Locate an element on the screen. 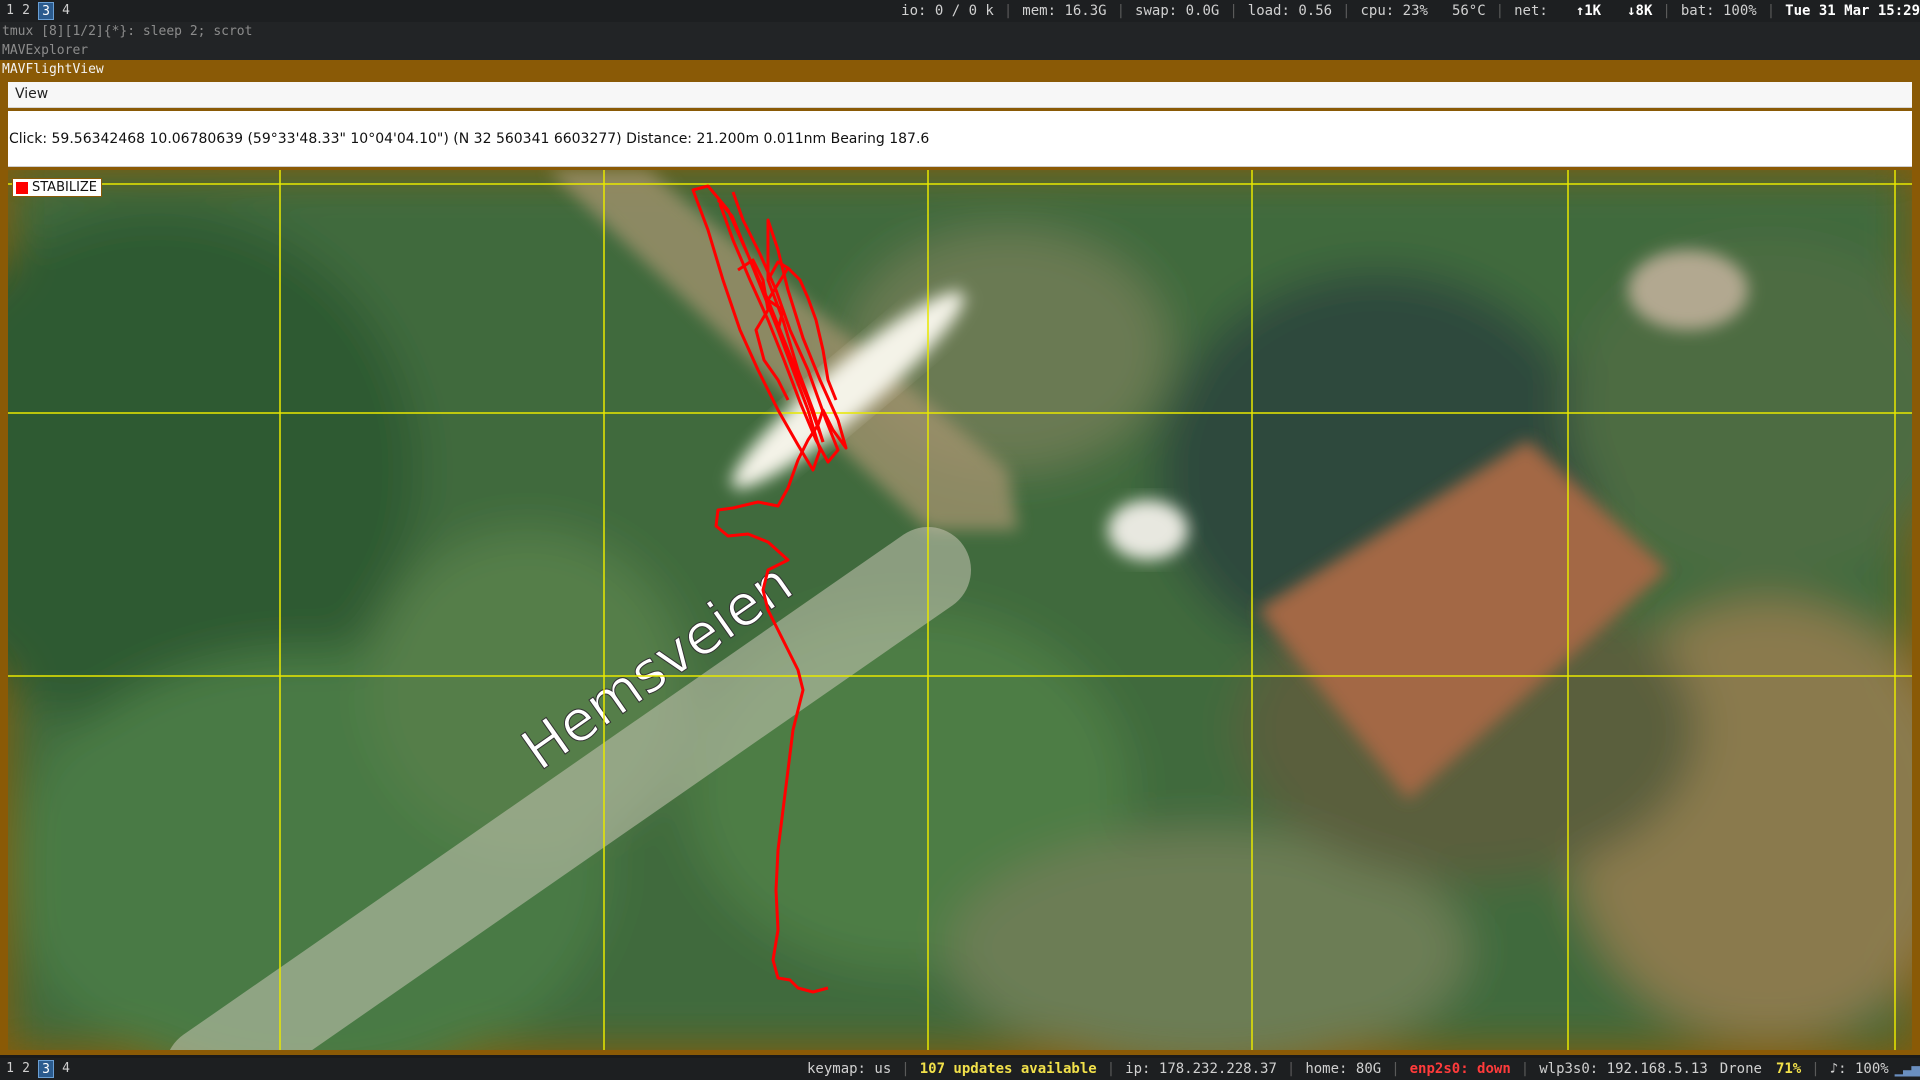 Image resolution: width=1920 pixels, height=1080 pixels. signal-icon: ▁▃▅ is located at coordinates (1907, 1069).